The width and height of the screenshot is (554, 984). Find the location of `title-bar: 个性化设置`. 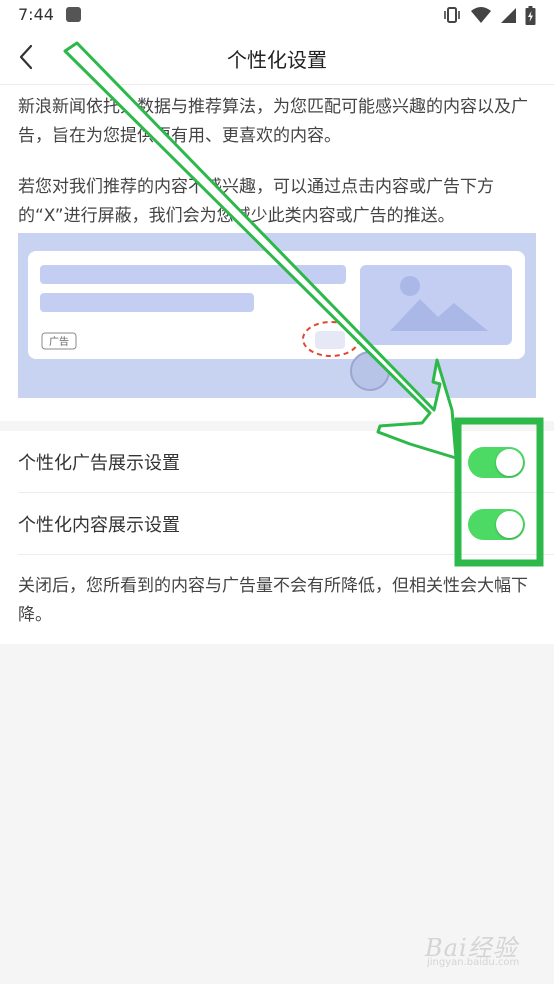

title-bar: 个性化设置 is located at coordinates (277, 57).